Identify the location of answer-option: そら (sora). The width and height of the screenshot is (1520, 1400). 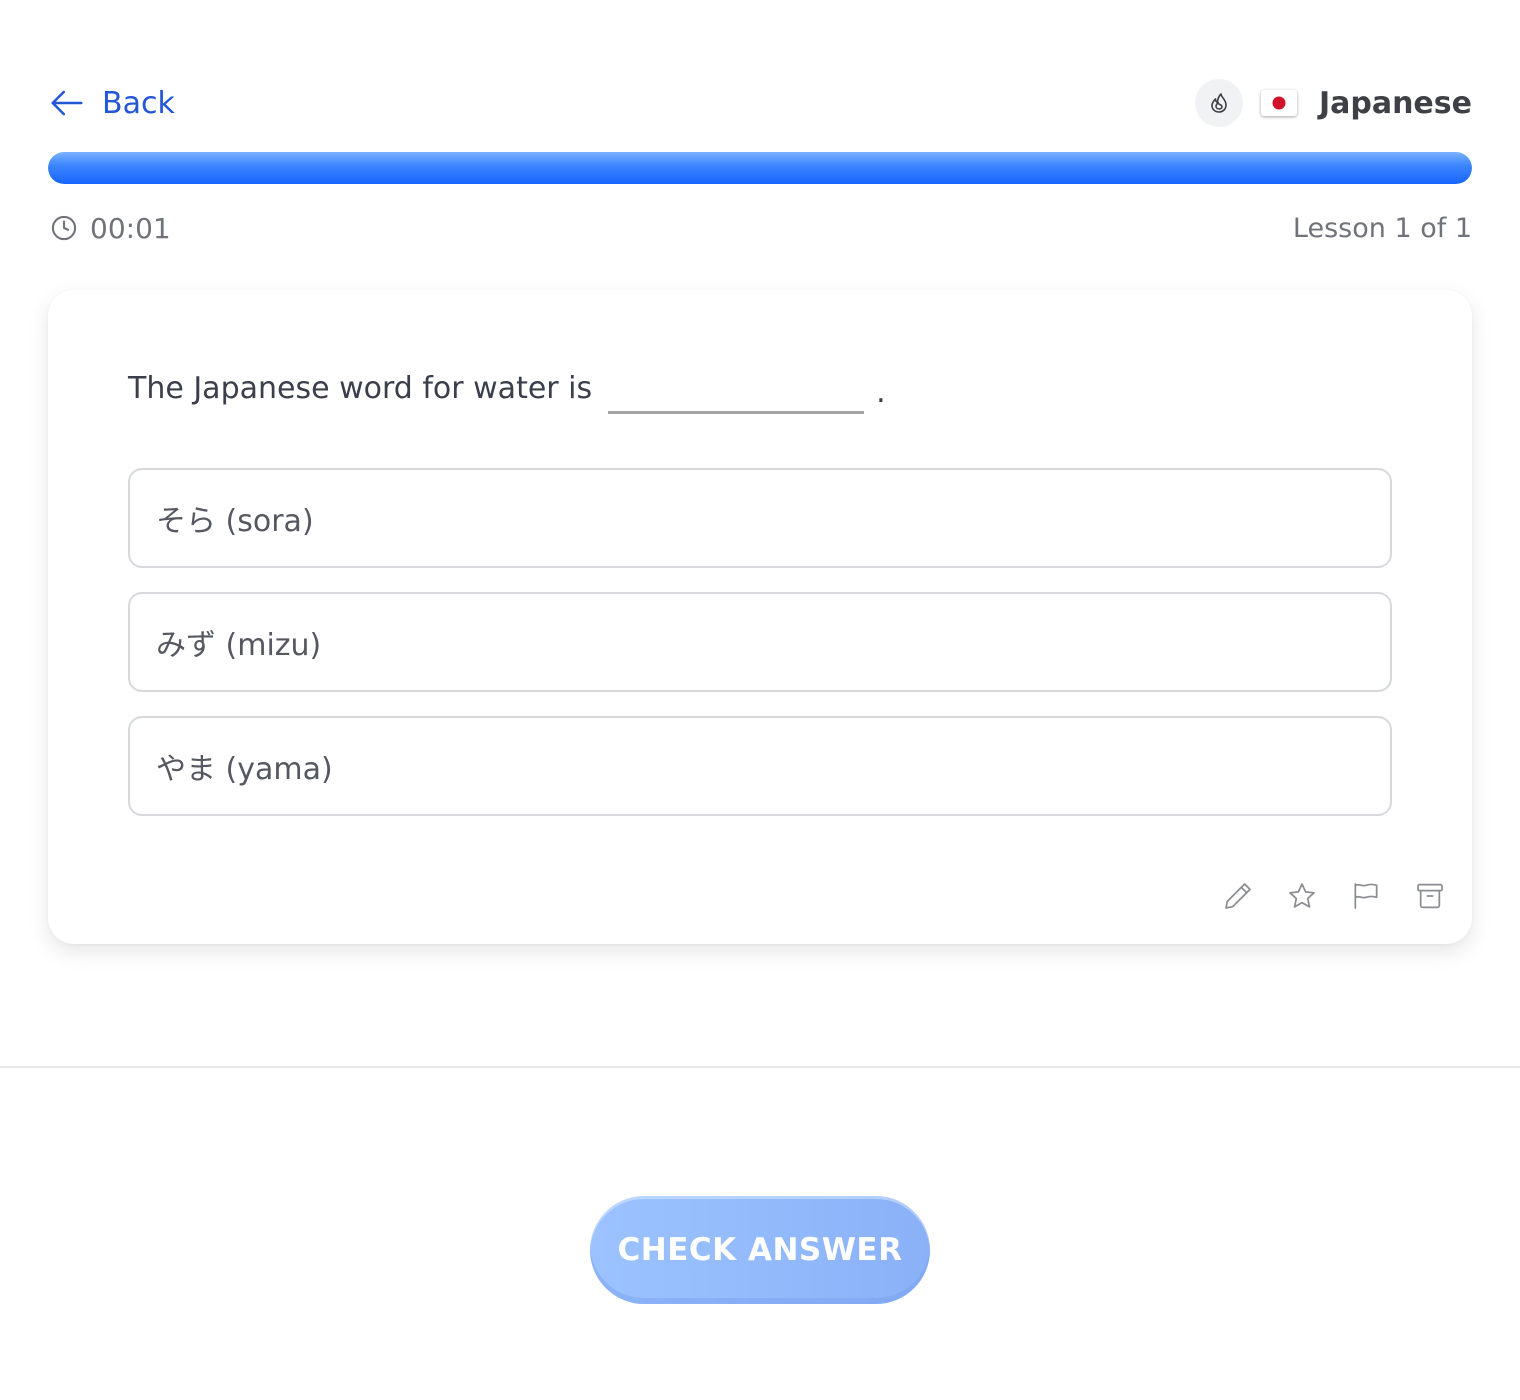
(760, 518).